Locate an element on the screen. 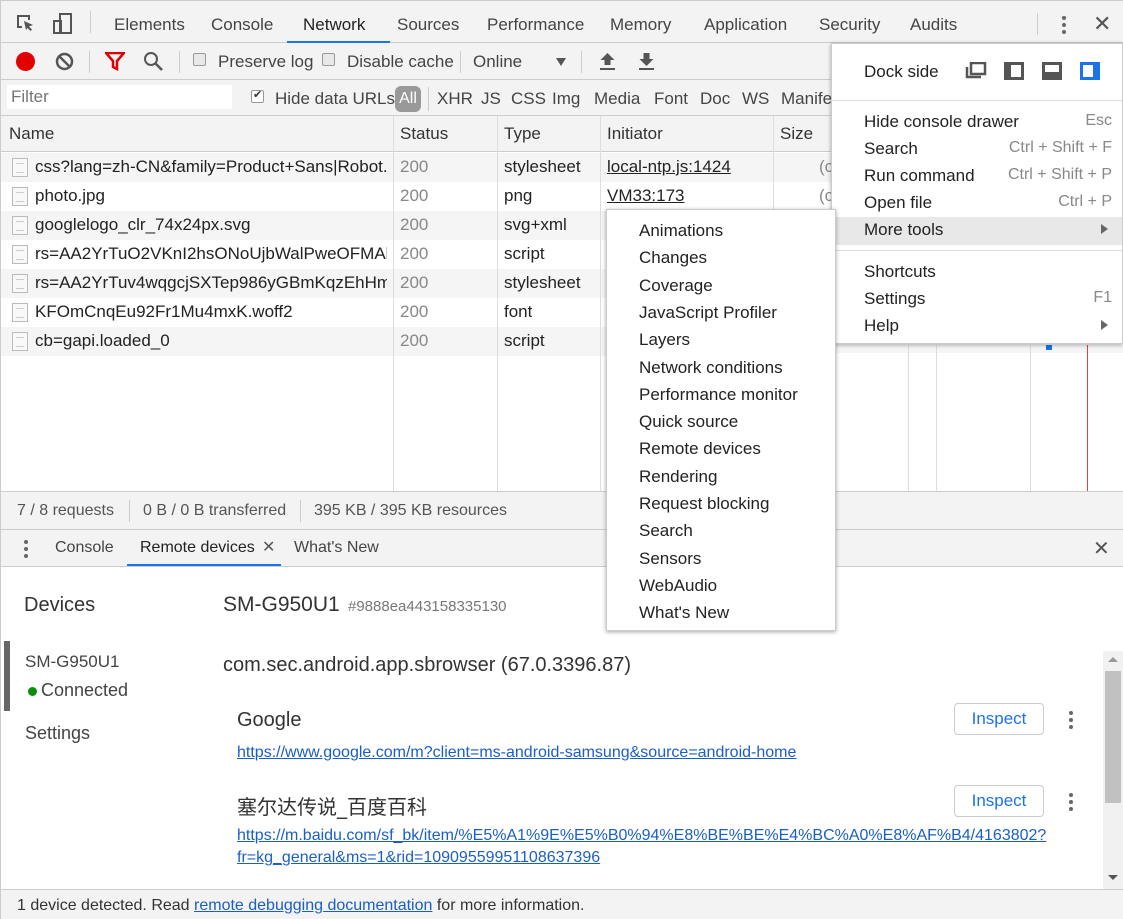  column-header-name: Name is located at coordinates (31, 134).